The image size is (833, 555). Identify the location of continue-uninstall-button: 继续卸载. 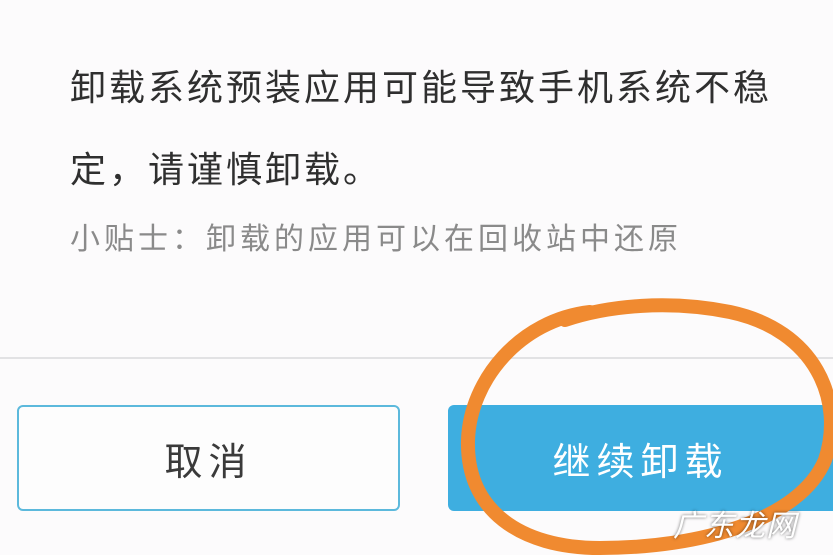
(640, 458).